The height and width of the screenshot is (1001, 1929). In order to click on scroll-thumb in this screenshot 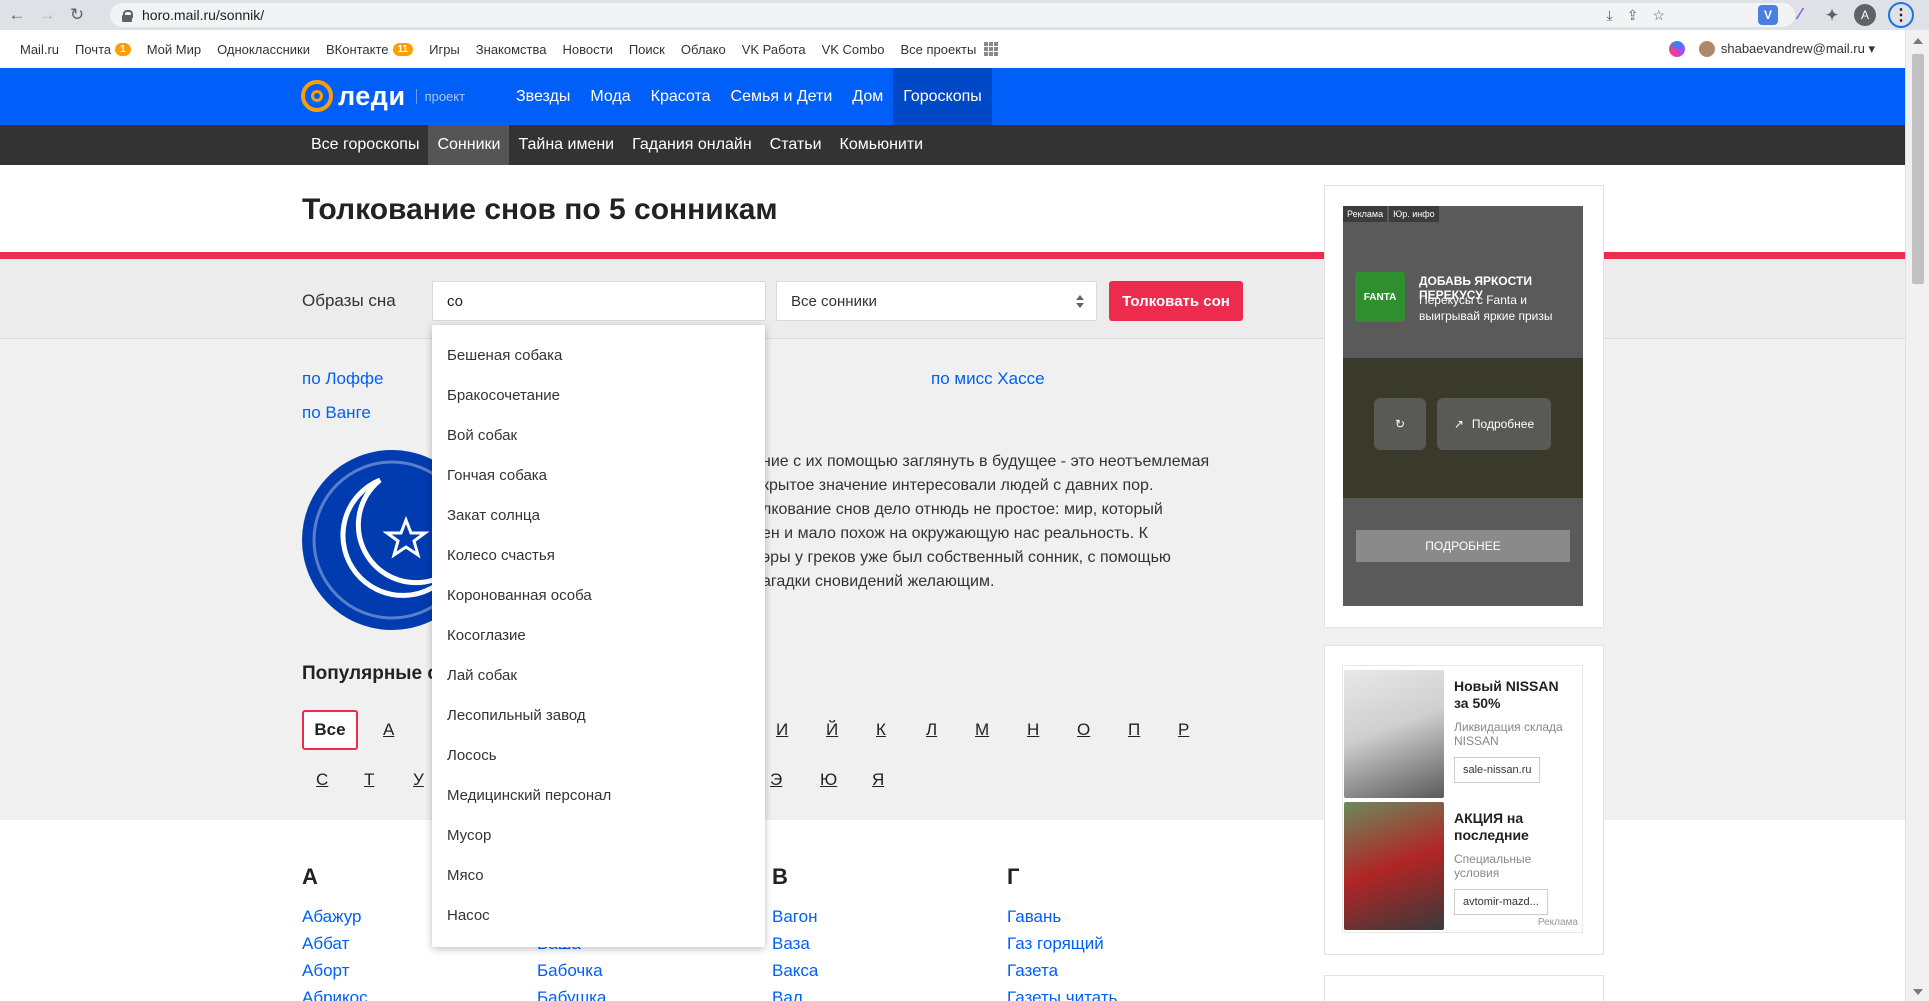, I will do `click(1918, 169)`.